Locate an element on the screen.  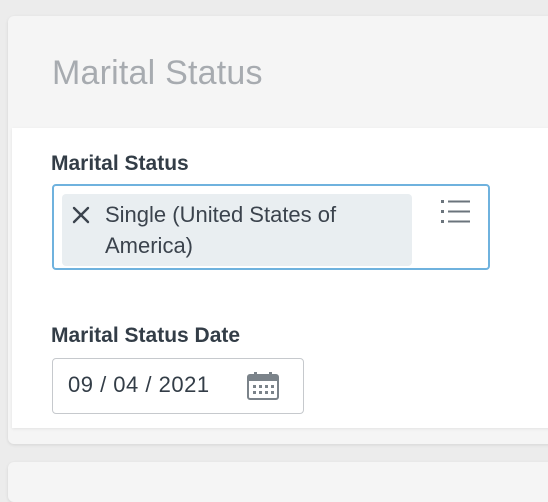
marital-status-label: Marital Status is located at coordinates (120, 163).